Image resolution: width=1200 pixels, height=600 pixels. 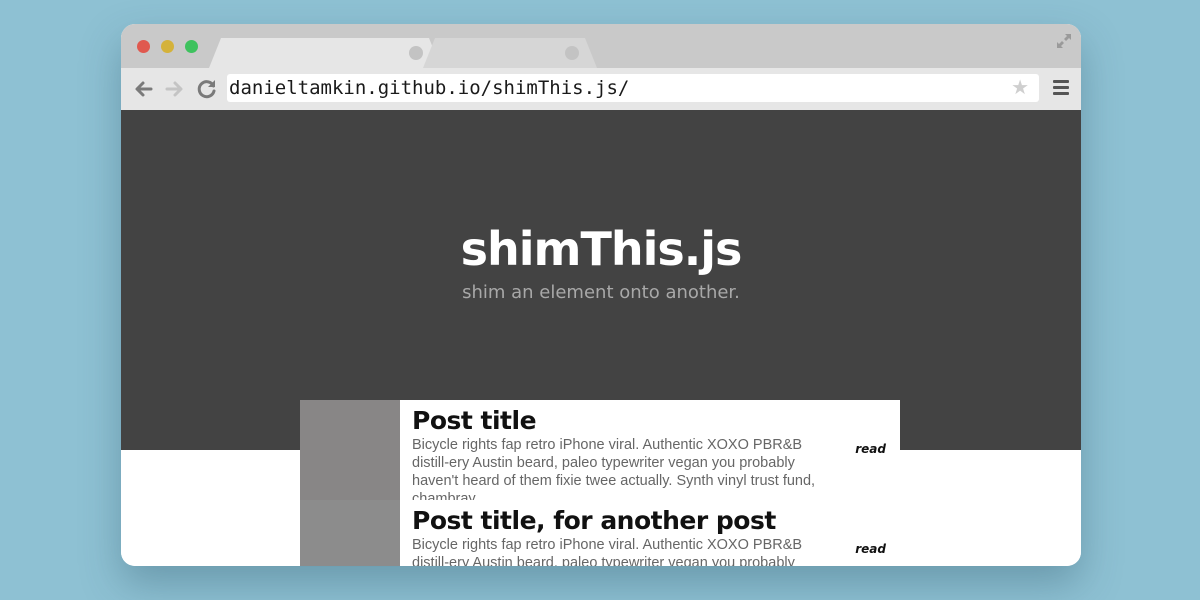 I want to click on post-title: Post title, so click(x=474, y=420).